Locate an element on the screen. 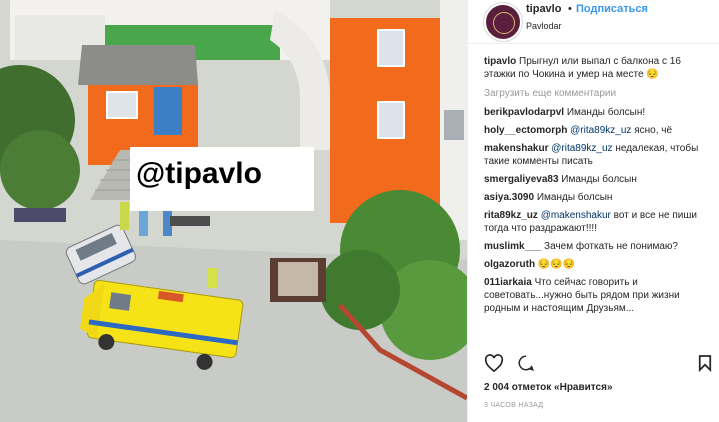 Image resolution: width=719 pixels, height=422 pixels. comment-item: berikpavlodarpvl Иманды болсын! is located at coordinates (598, 112).